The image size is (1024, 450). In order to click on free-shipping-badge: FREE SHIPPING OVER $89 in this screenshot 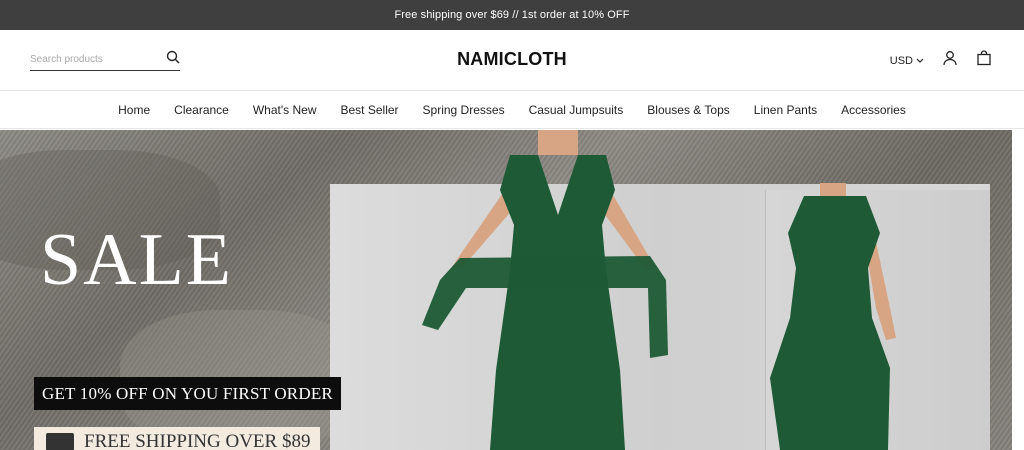, I will do `click(177, 438)`.